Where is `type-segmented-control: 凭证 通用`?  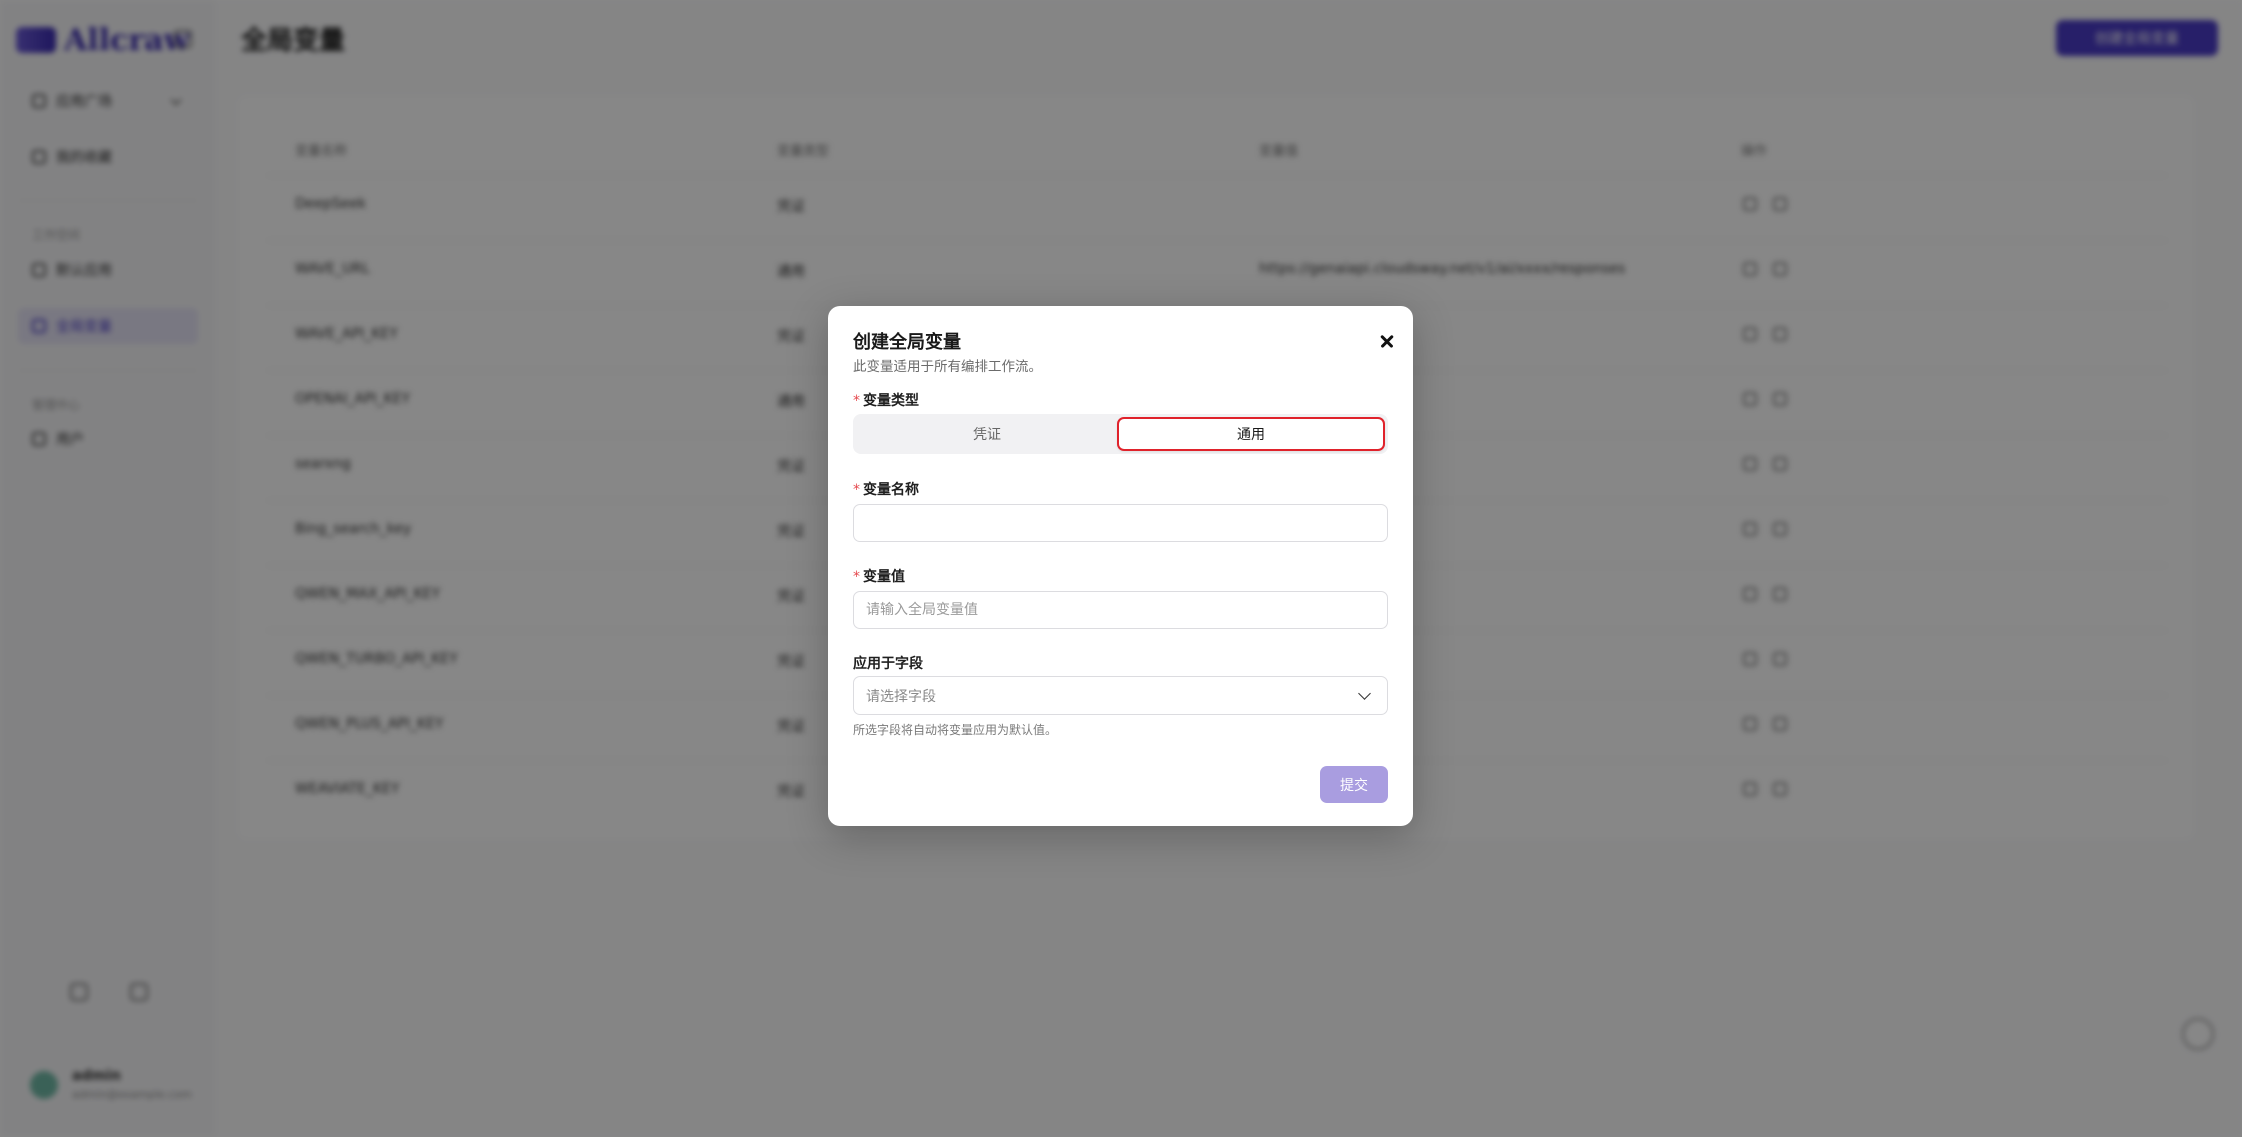 type-segmented-control: 凭证 通用 is located at coordinates (1120, 434).